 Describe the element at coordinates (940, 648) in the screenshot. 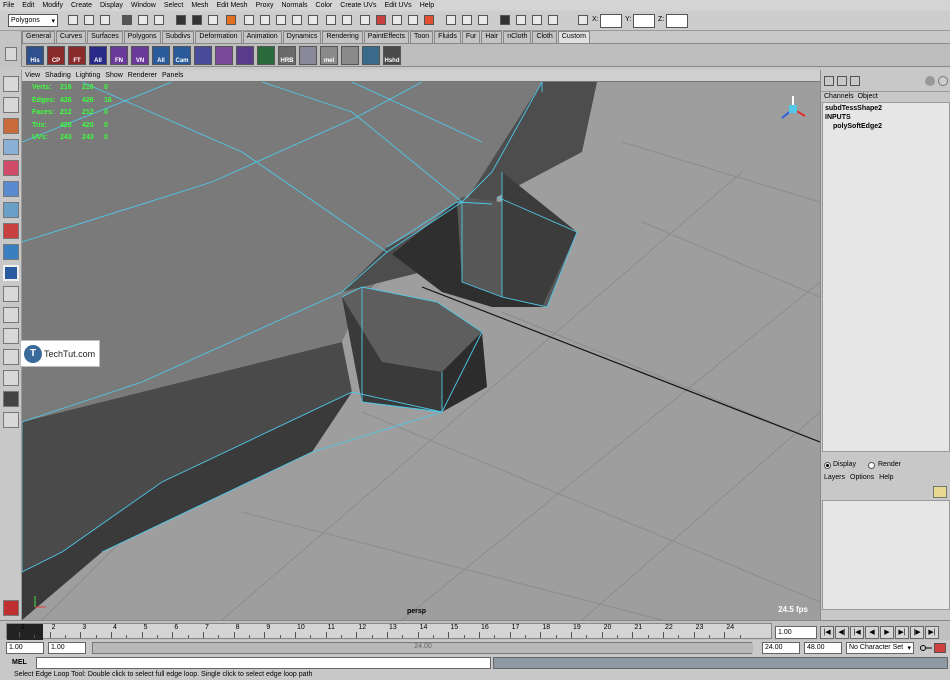

I see `auto-key-icon` at that location.